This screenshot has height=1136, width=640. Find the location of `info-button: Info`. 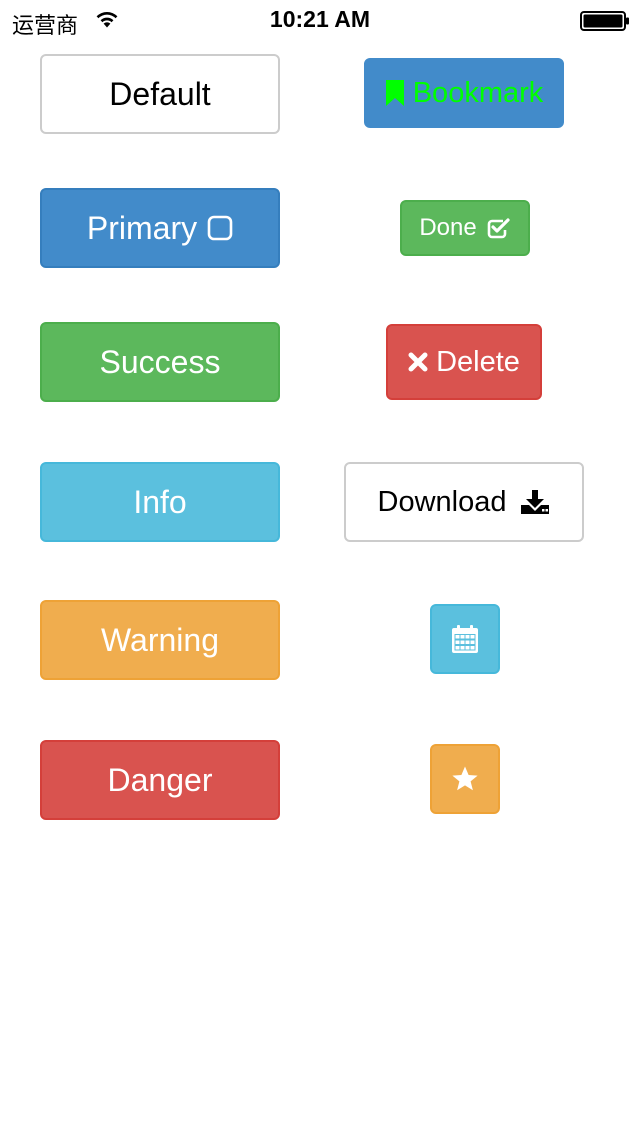

info-button: Info is located at coordinates (160, 502).